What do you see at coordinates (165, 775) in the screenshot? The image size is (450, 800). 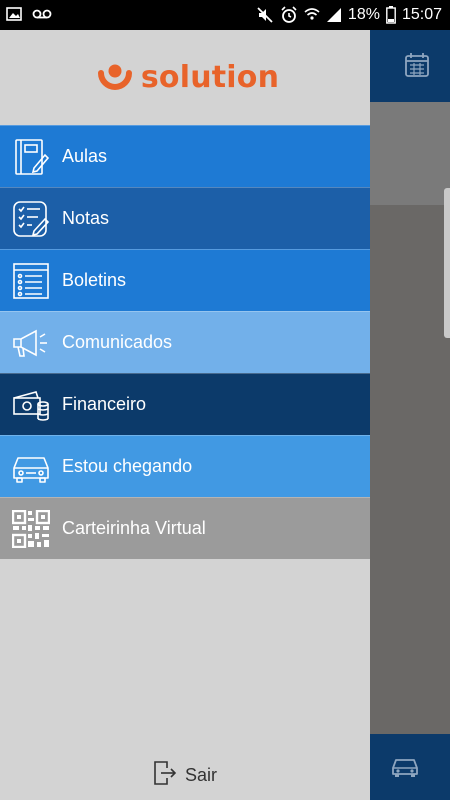 I see `exit-icon` at bounding box center [165, 775].